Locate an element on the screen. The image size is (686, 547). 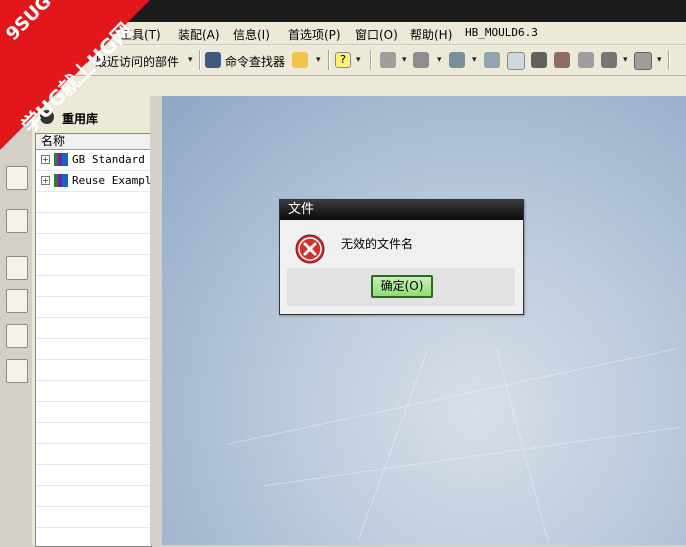
help-dropdown-icon: ▾ is located at coordinates (358, 60).